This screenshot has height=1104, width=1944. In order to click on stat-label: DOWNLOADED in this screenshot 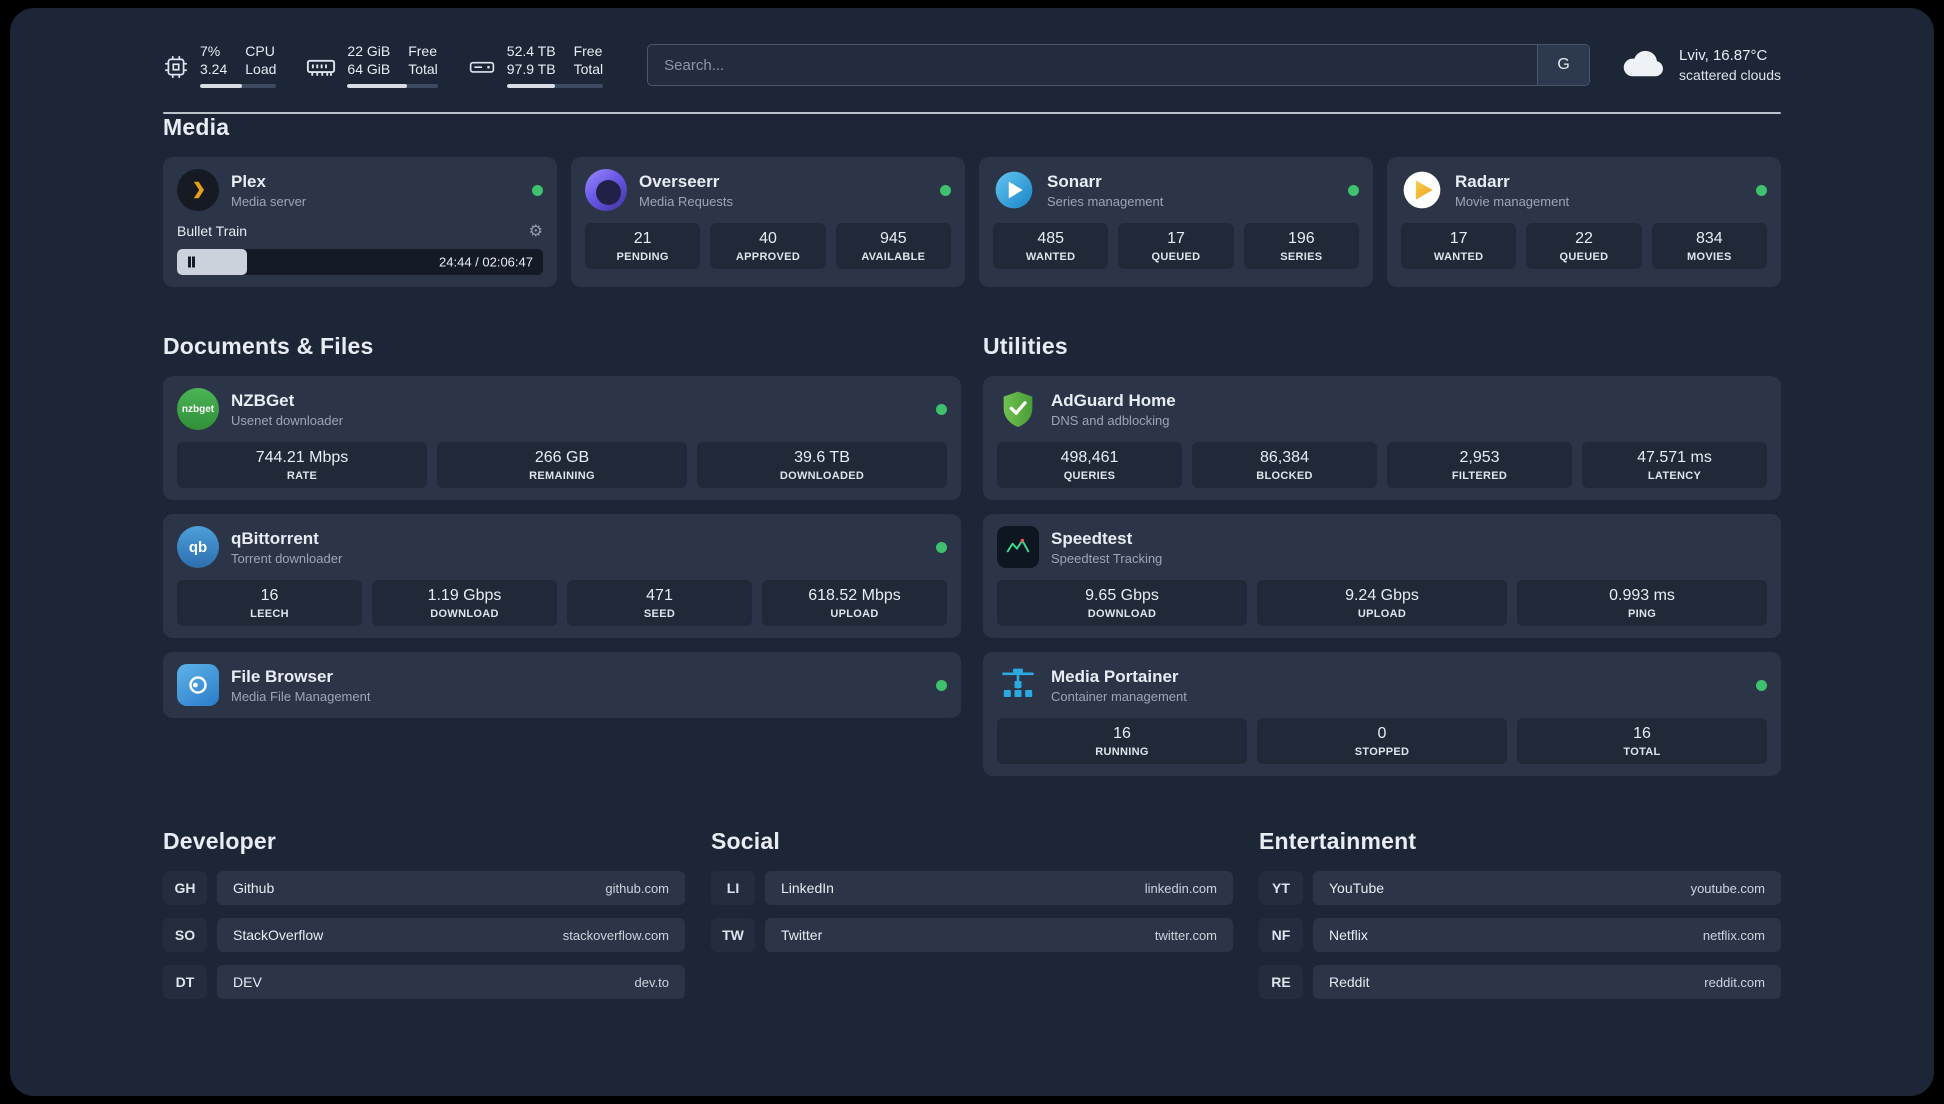, I will do `click(822, 476)`.